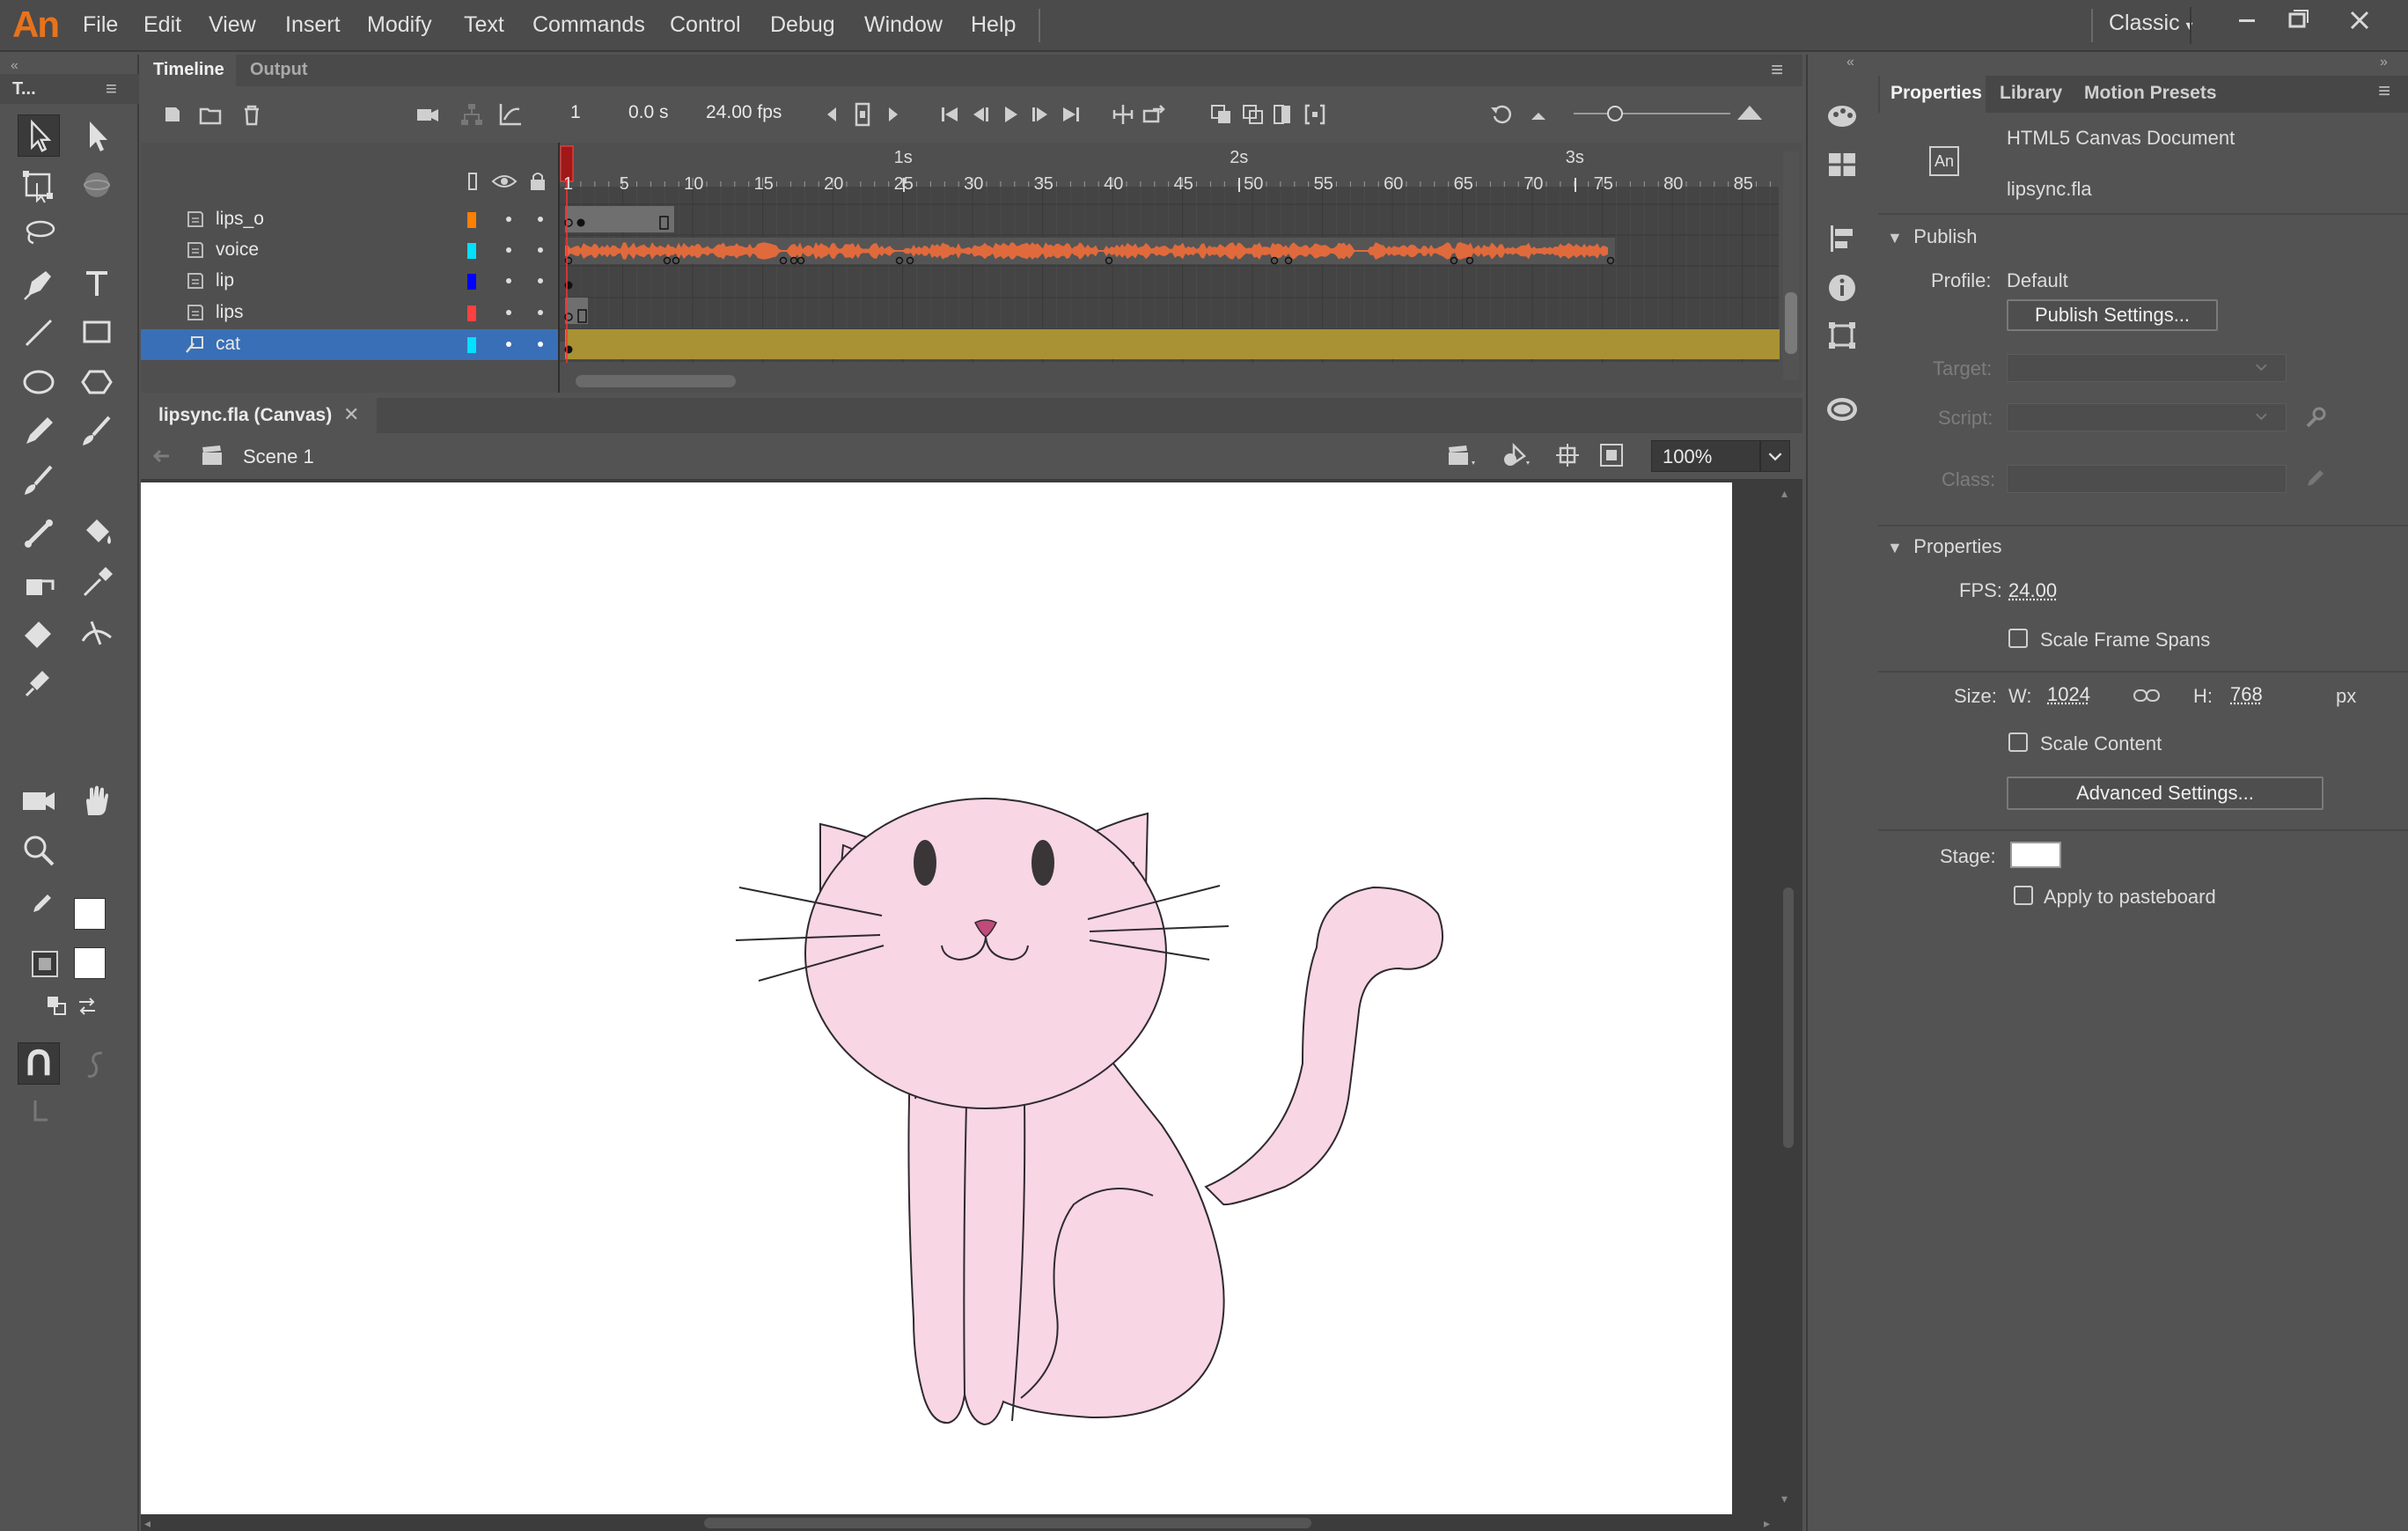 The image size is (2408, 1531). Describe the element at coordinates (705, 25) in the screenshot. I see `menu-control: Control` at that location.